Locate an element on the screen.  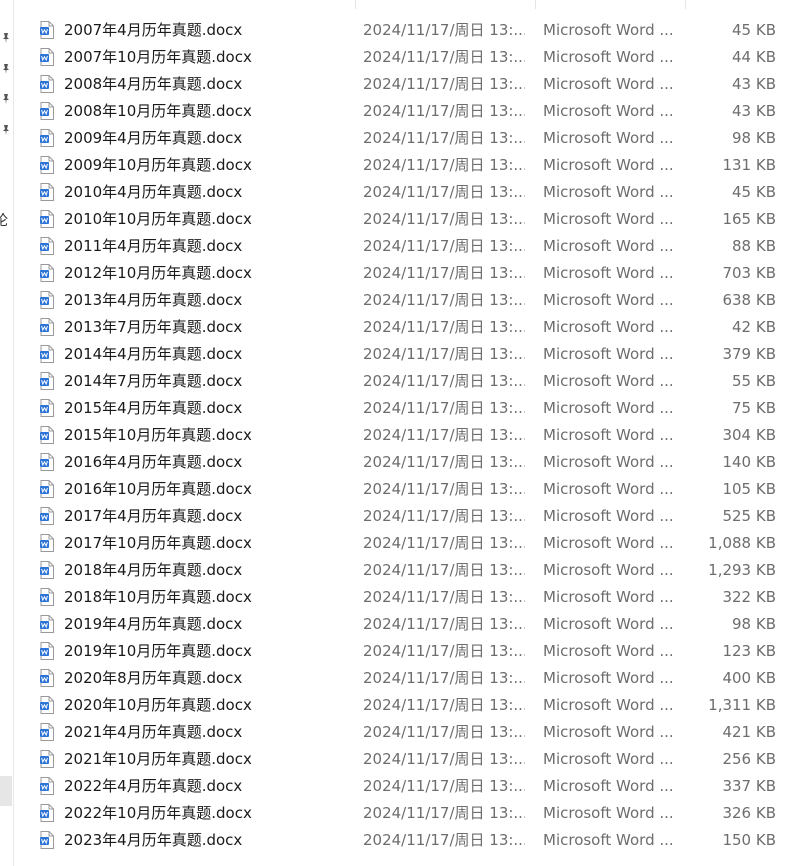
file-size: 165 KB is located at coordinates (749, 219).